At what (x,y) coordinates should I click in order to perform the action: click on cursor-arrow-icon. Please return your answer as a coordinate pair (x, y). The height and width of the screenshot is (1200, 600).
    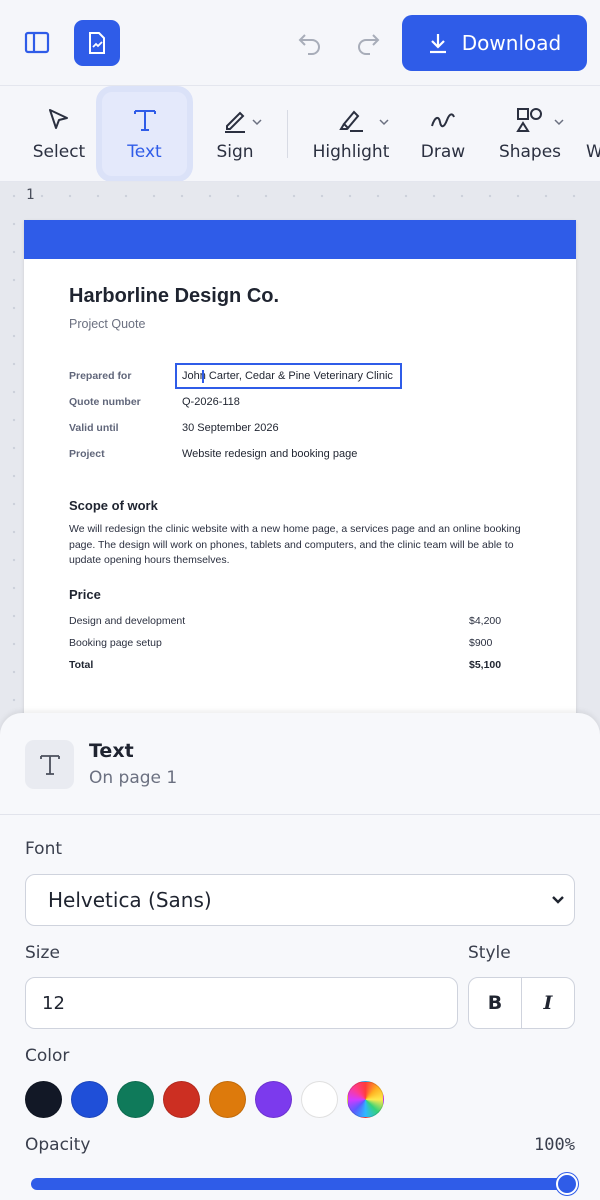
    Looking at the image, I should click on (58, 119).